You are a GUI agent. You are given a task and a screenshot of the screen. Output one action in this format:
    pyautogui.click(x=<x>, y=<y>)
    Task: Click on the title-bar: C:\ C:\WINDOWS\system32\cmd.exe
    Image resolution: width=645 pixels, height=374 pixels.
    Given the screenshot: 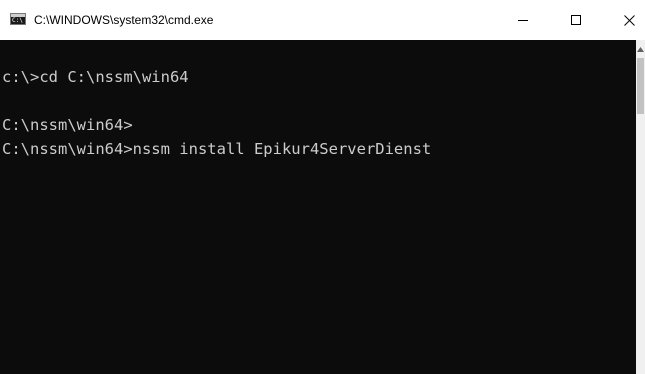 What is the action you would take?
    pyautogui.click(x=322, y=20)
    